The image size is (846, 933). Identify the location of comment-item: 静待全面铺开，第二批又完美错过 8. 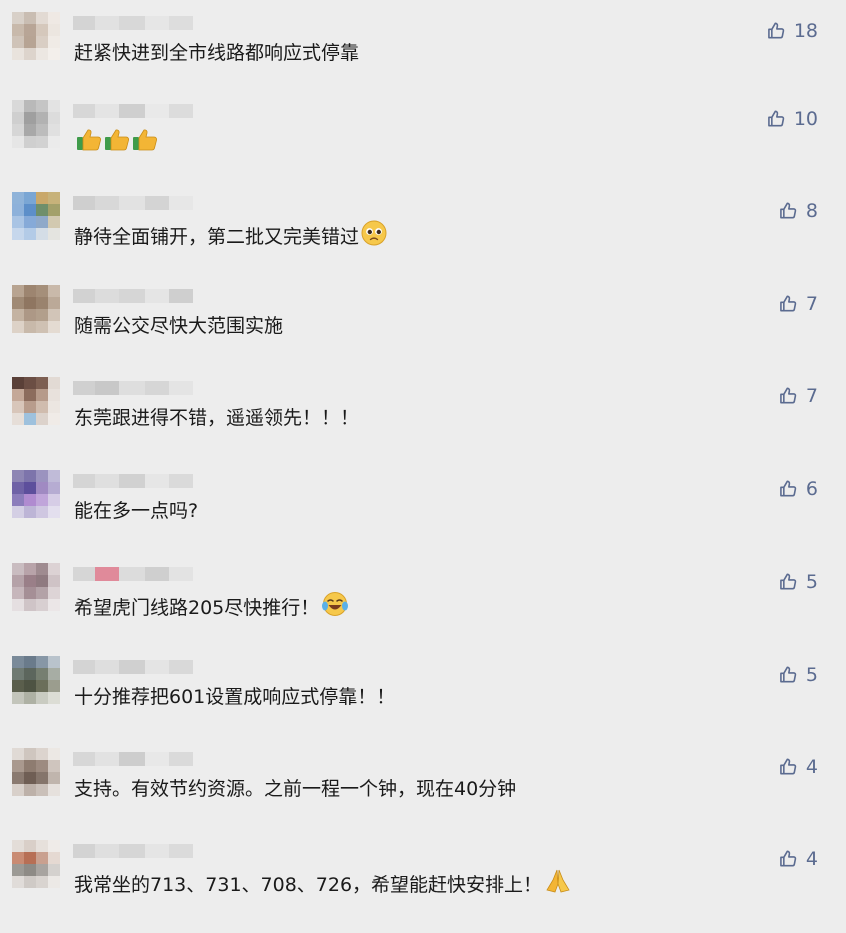
(423, 238).